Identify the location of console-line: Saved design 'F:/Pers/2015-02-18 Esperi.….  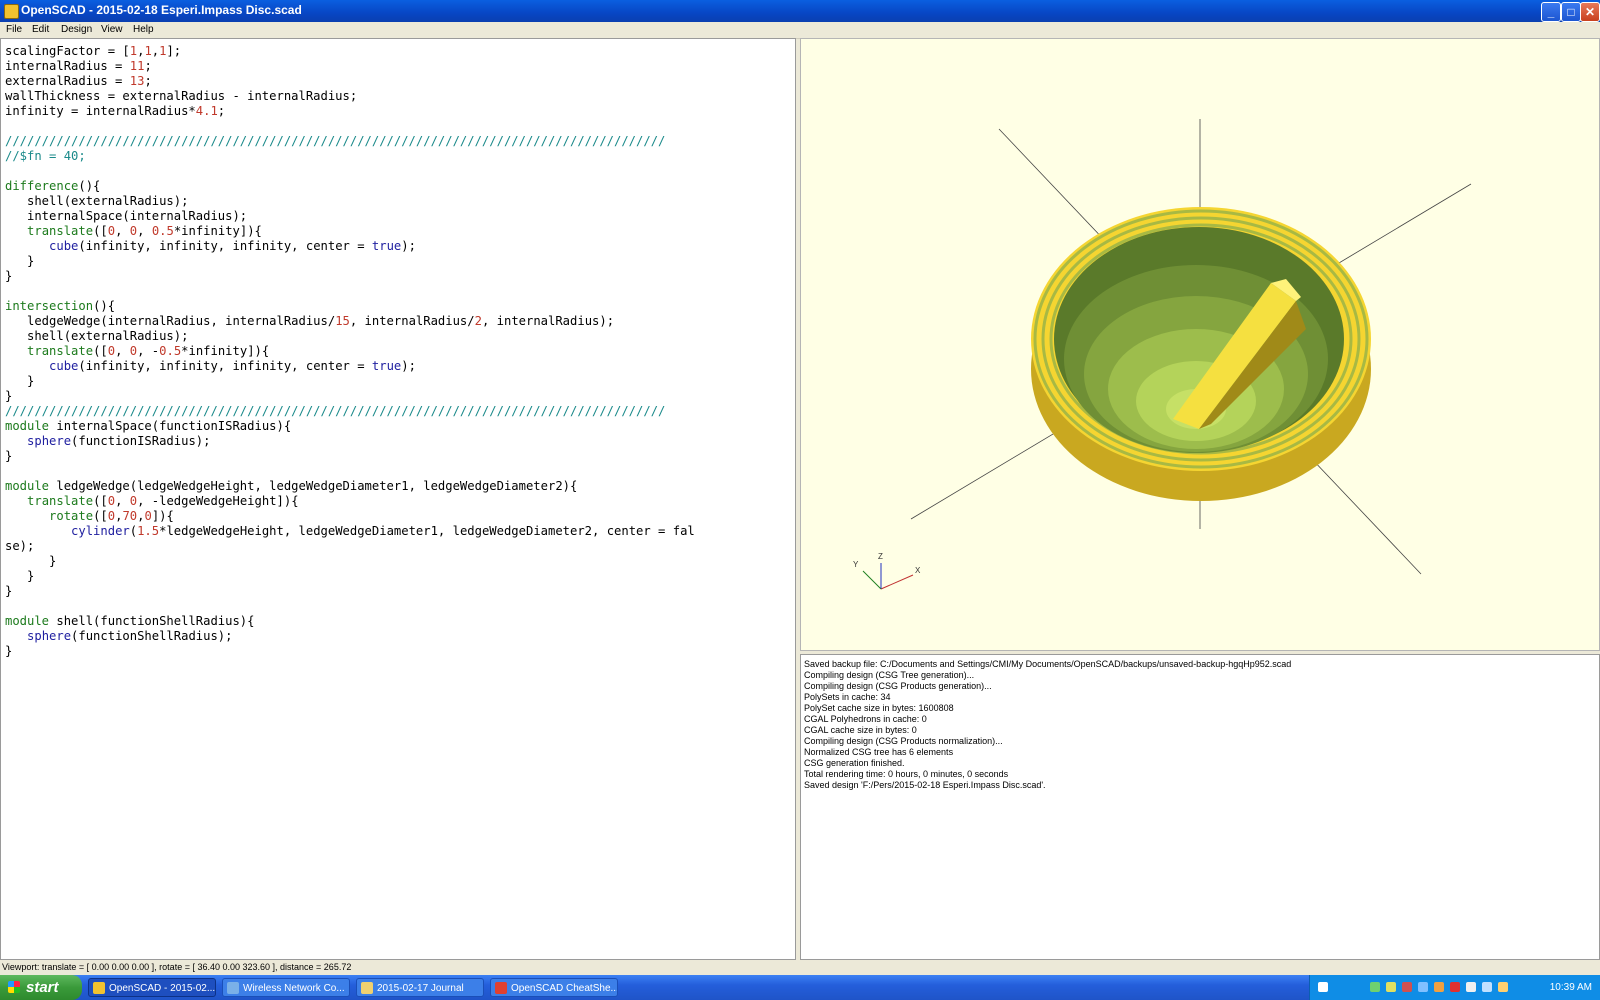
(925, 785).